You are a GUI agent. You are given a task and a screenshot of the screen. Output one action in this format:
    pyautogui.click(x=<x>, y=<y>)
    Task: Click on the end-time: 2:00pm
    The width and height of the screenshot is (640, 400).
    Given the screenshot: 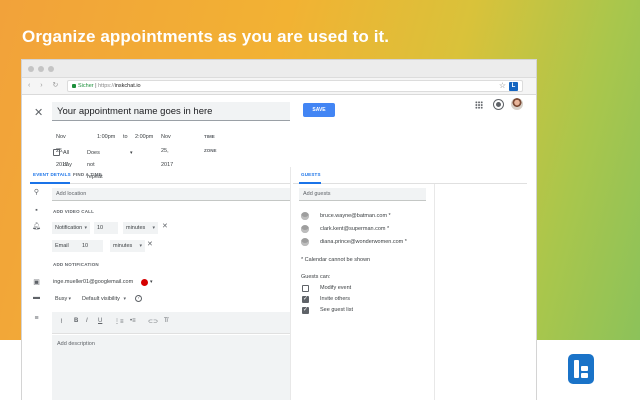 What is the action you would take?
    pyautogui.click(x=144, y=137)
    